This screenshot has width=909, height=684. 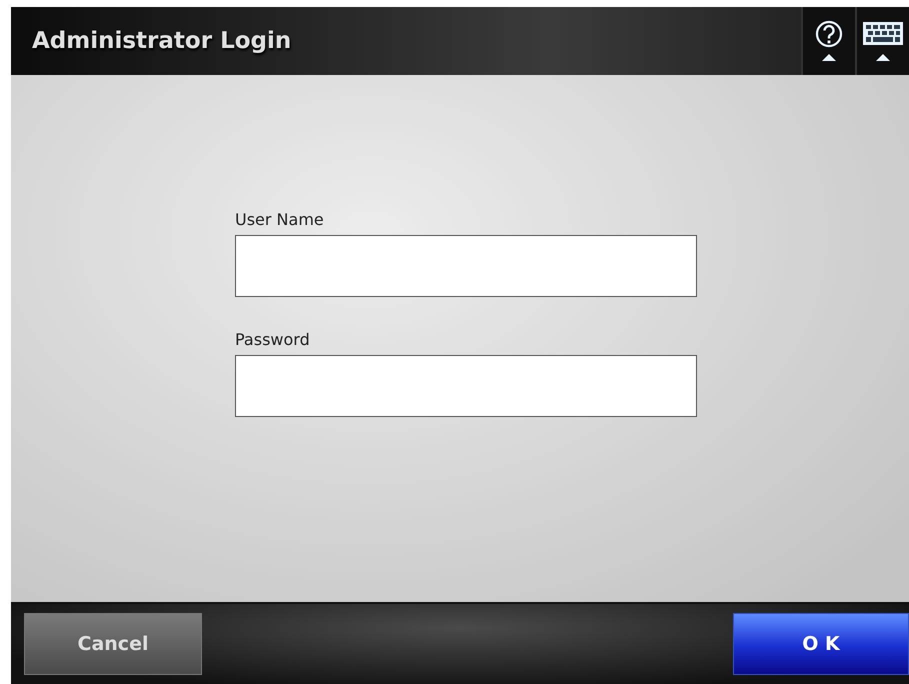 I want to click on help-icon, so click(x=829, y=41).